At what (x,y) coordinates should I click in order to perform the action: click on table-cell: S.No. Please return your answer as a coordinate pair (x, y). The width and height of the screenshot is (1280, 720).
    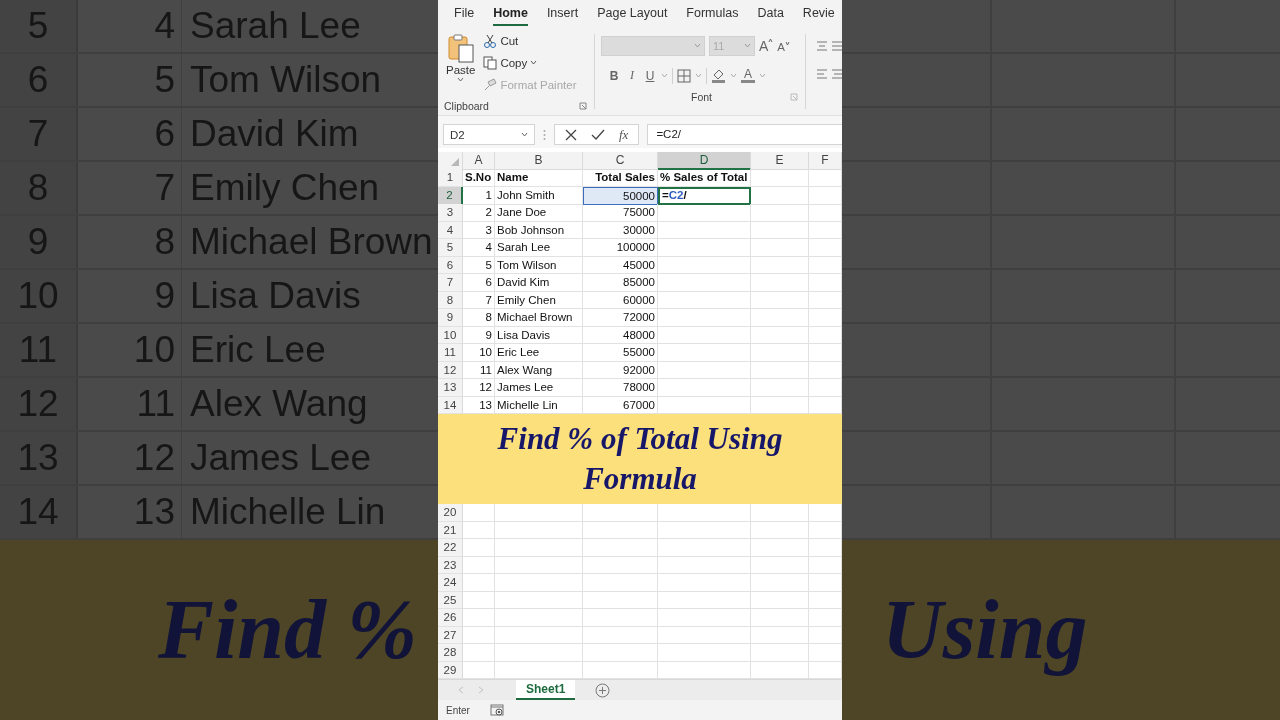
    Looking at the image, I should click on (479, 178).